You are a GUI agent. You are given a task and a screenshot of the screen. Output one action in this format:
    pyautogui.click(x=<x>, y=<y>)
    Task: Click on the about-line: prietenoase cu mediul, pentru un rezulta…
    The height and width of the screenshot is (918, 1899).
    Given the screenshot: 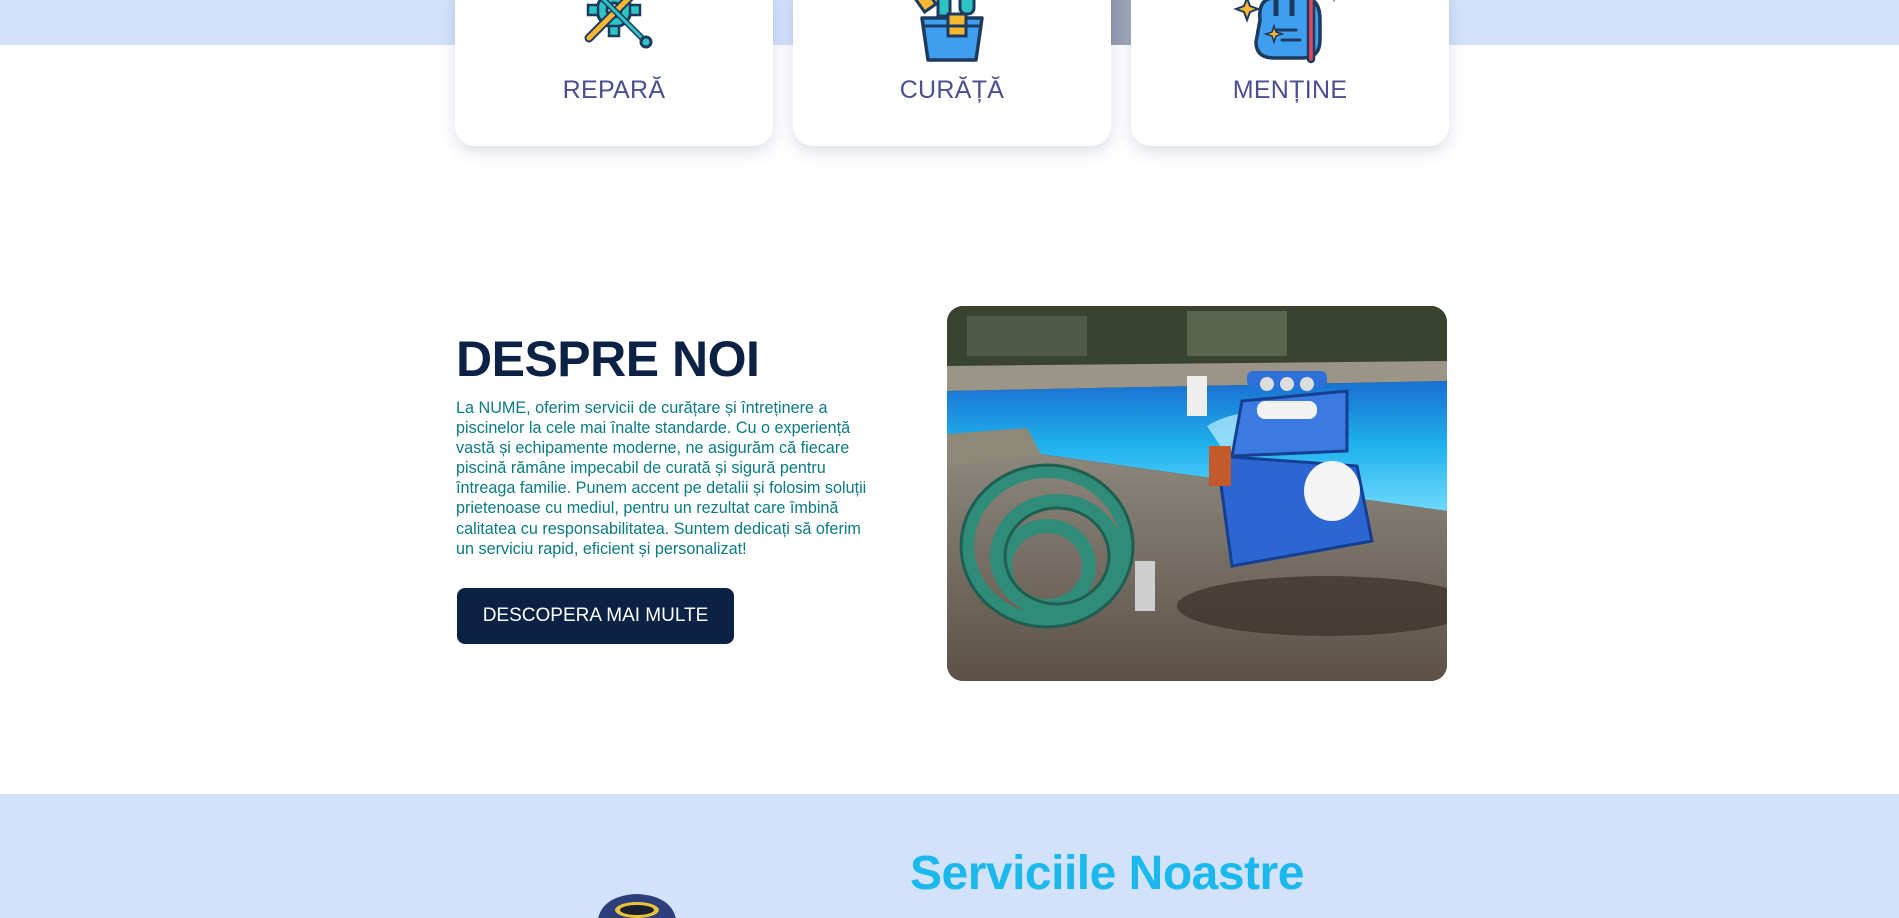 What is the action you would take?
    pyautogui.click(x=647, y=508)
    